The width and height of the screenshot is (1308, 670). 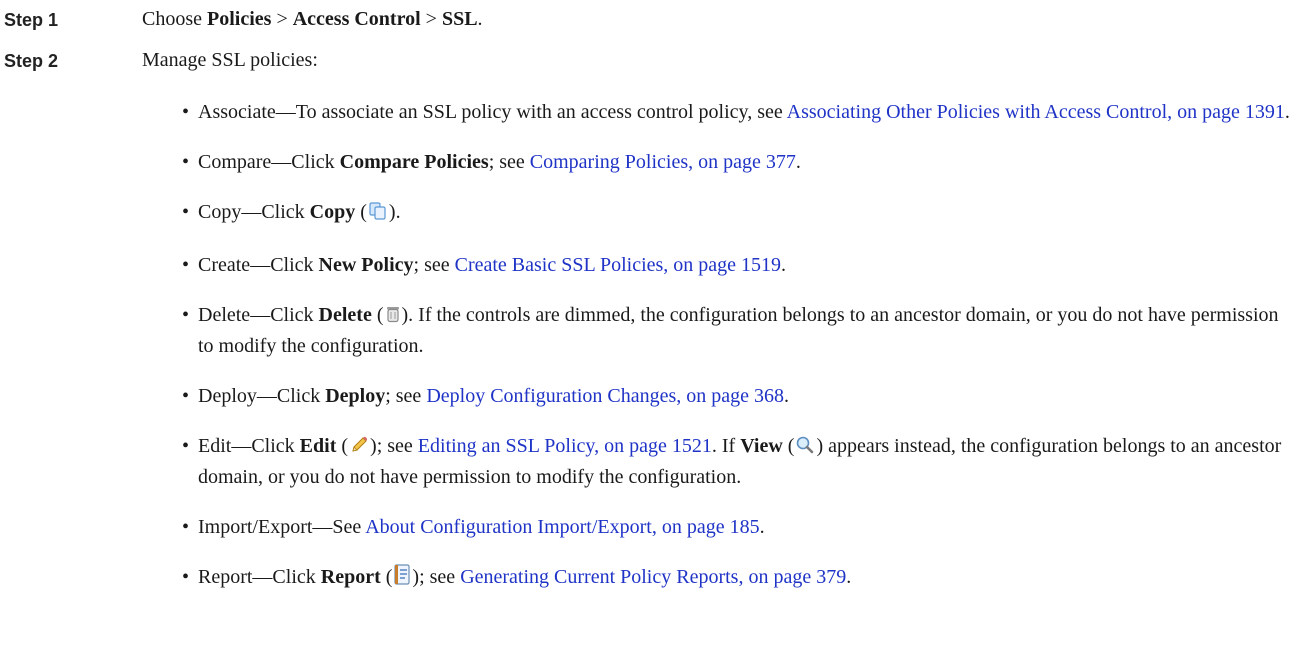 I want to click on list-item-copy: Copy—Click Copy ()., so click(x=739, y=213).